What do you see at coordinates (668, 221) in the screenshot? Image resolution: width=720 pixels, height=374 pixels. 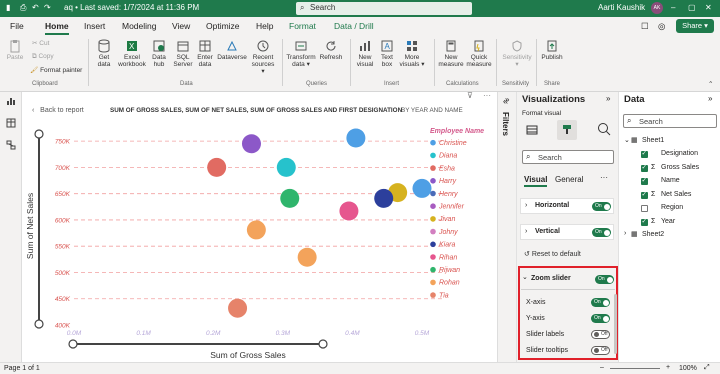 I see `field-name: Year` at bounding box center [668, 221].